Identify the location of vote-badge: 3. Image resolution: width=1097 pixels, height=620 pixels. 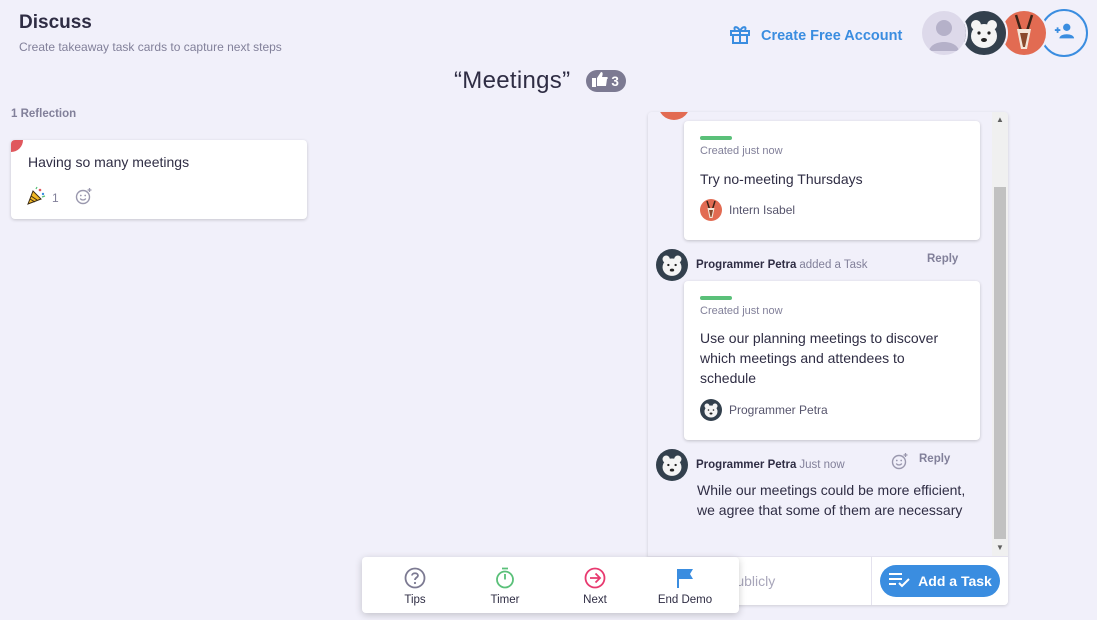
(606, 81).